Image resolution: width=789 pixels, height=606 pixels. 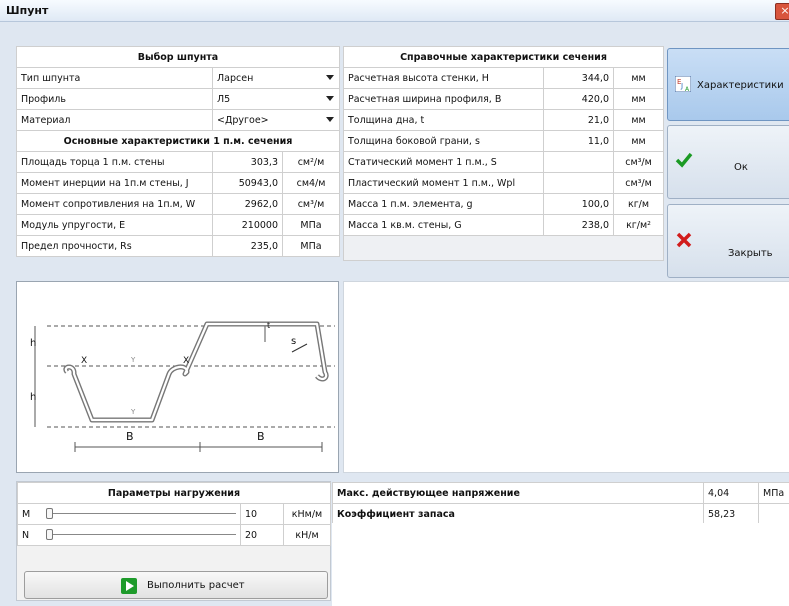 I want to click on m-unit: кНм/м, so click(x=307, y=514).